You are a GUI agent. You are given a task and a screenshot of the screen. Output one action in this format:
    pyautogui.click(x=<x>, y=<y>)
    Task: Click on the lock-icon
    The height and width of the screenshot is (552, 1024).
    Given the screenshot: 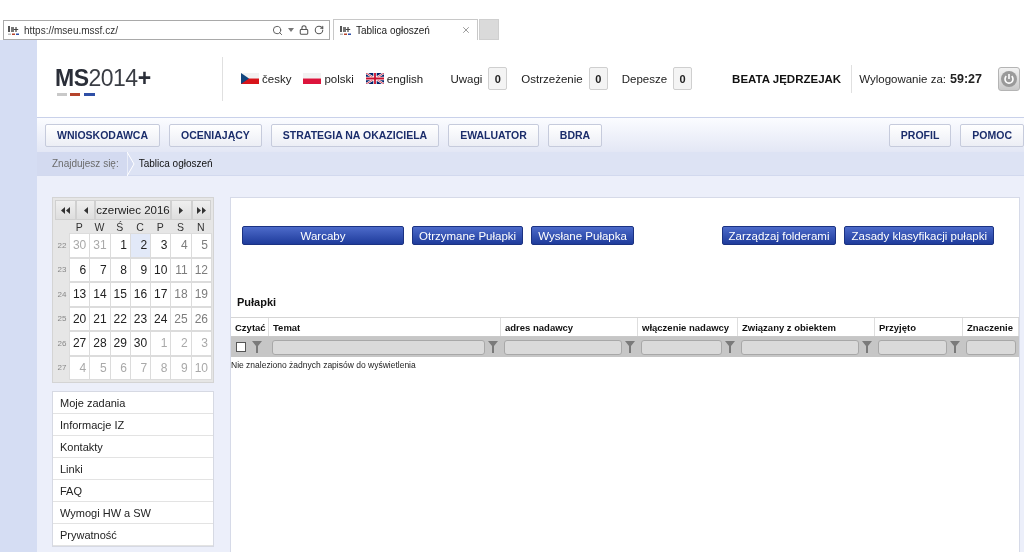 What is the action you would take?
    pyautogui.click(x=304, y=30)
    